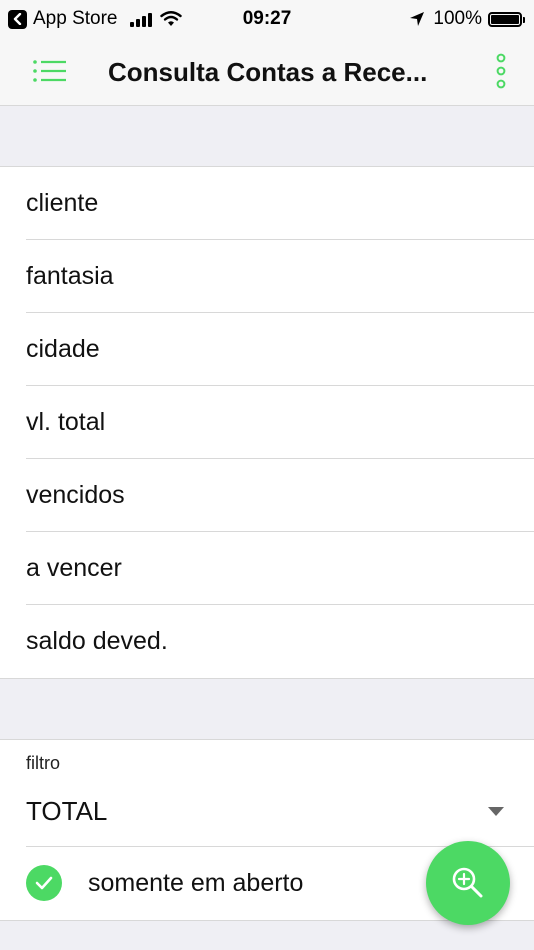  Describe the element at coordinates (267, 495) in the screenshot. I see `list-item-vencidos: vencidos` at that location.